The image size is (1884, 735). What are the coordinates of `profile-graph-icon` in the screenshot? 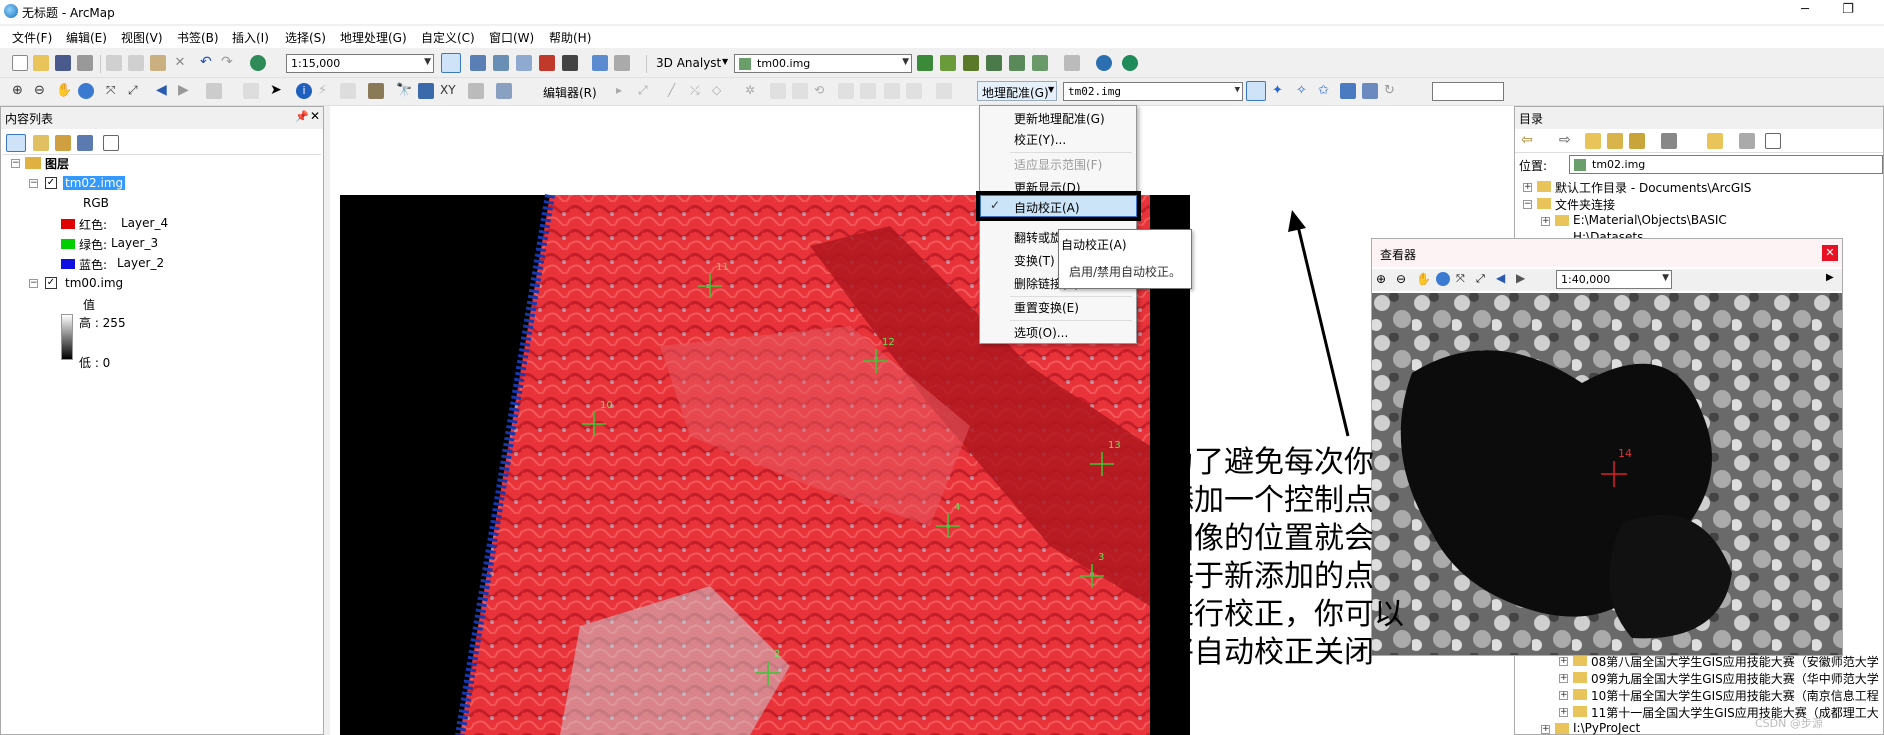 It's located at (1072, 63).